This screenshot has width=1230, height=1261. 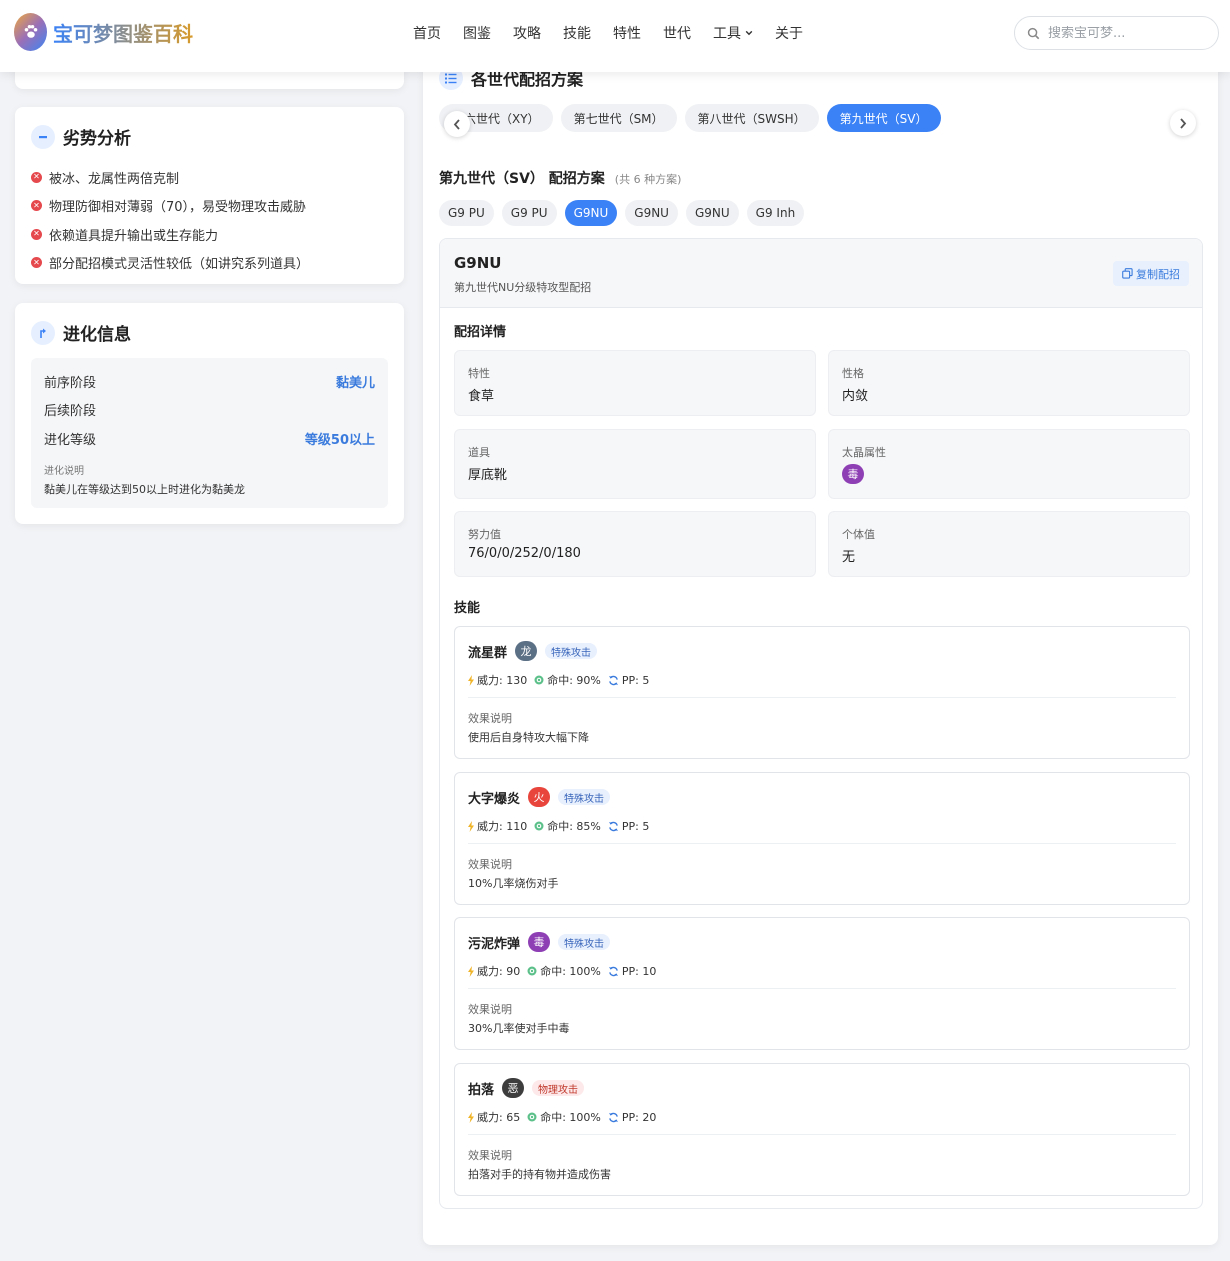 What do you see at coordinates (727, 34) in the screenshot?
I see `nav-tools-label: 工具` at bounding box center [727, 34].